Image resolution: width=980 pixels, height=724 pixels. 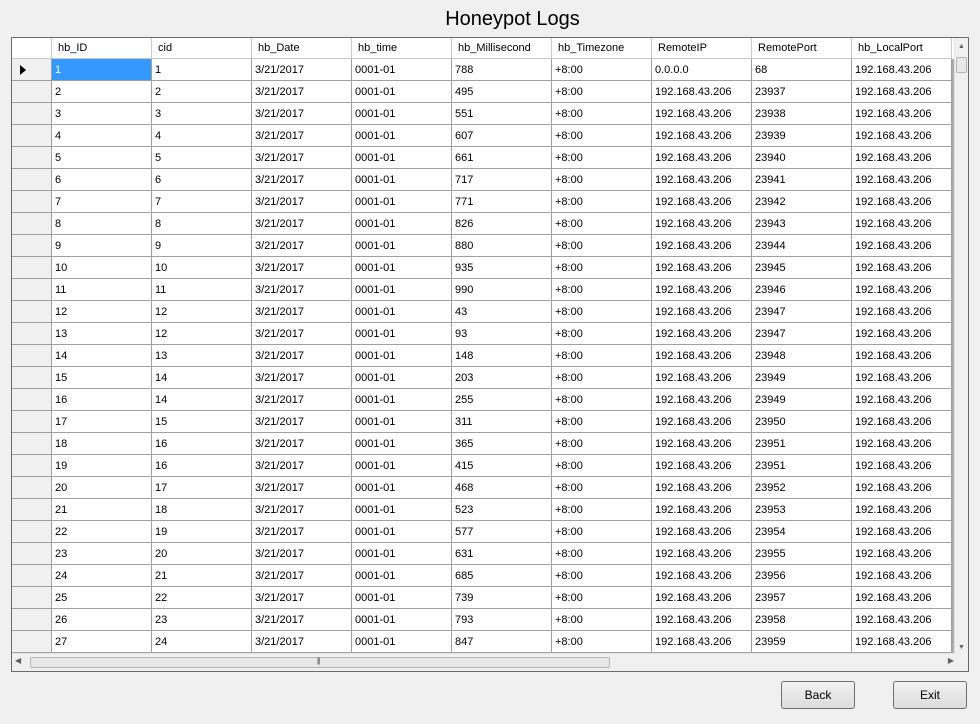 I want to click on table-cell-remoteport: 23952, so click(x=802, y=488).